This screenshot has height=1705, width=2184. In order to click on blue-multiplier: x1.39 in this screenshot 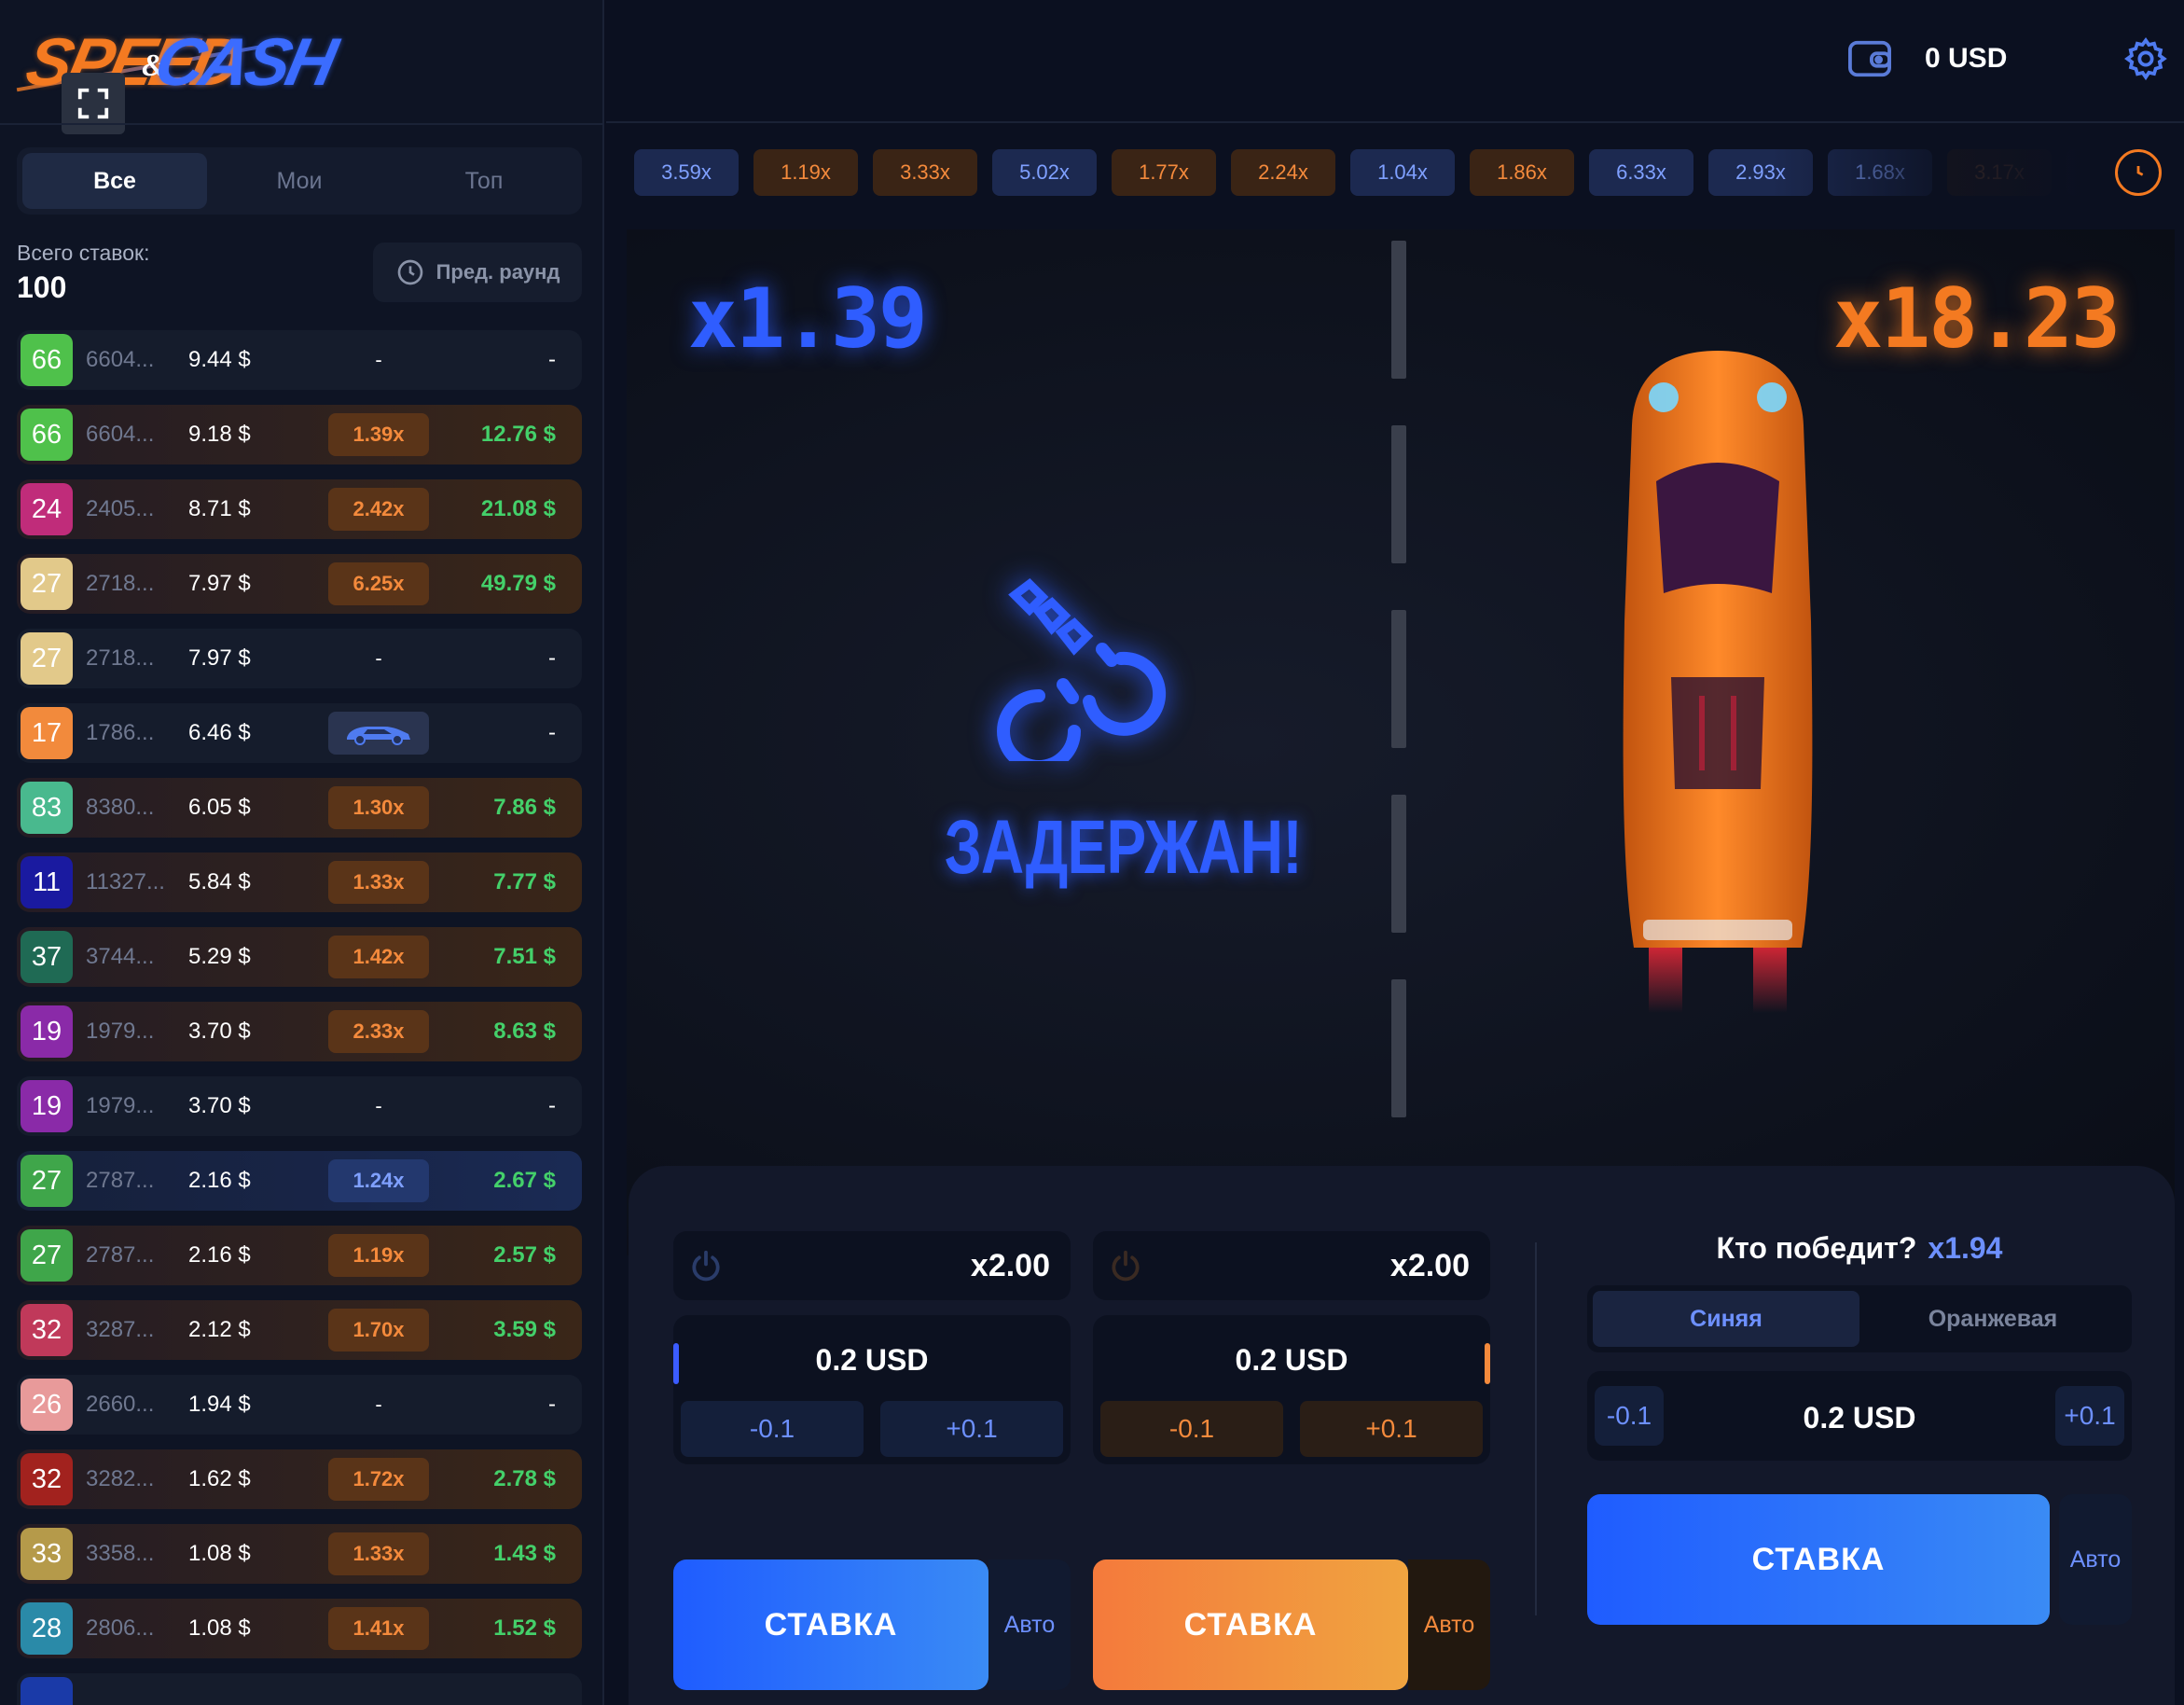, I will do `click(808, 318)`.